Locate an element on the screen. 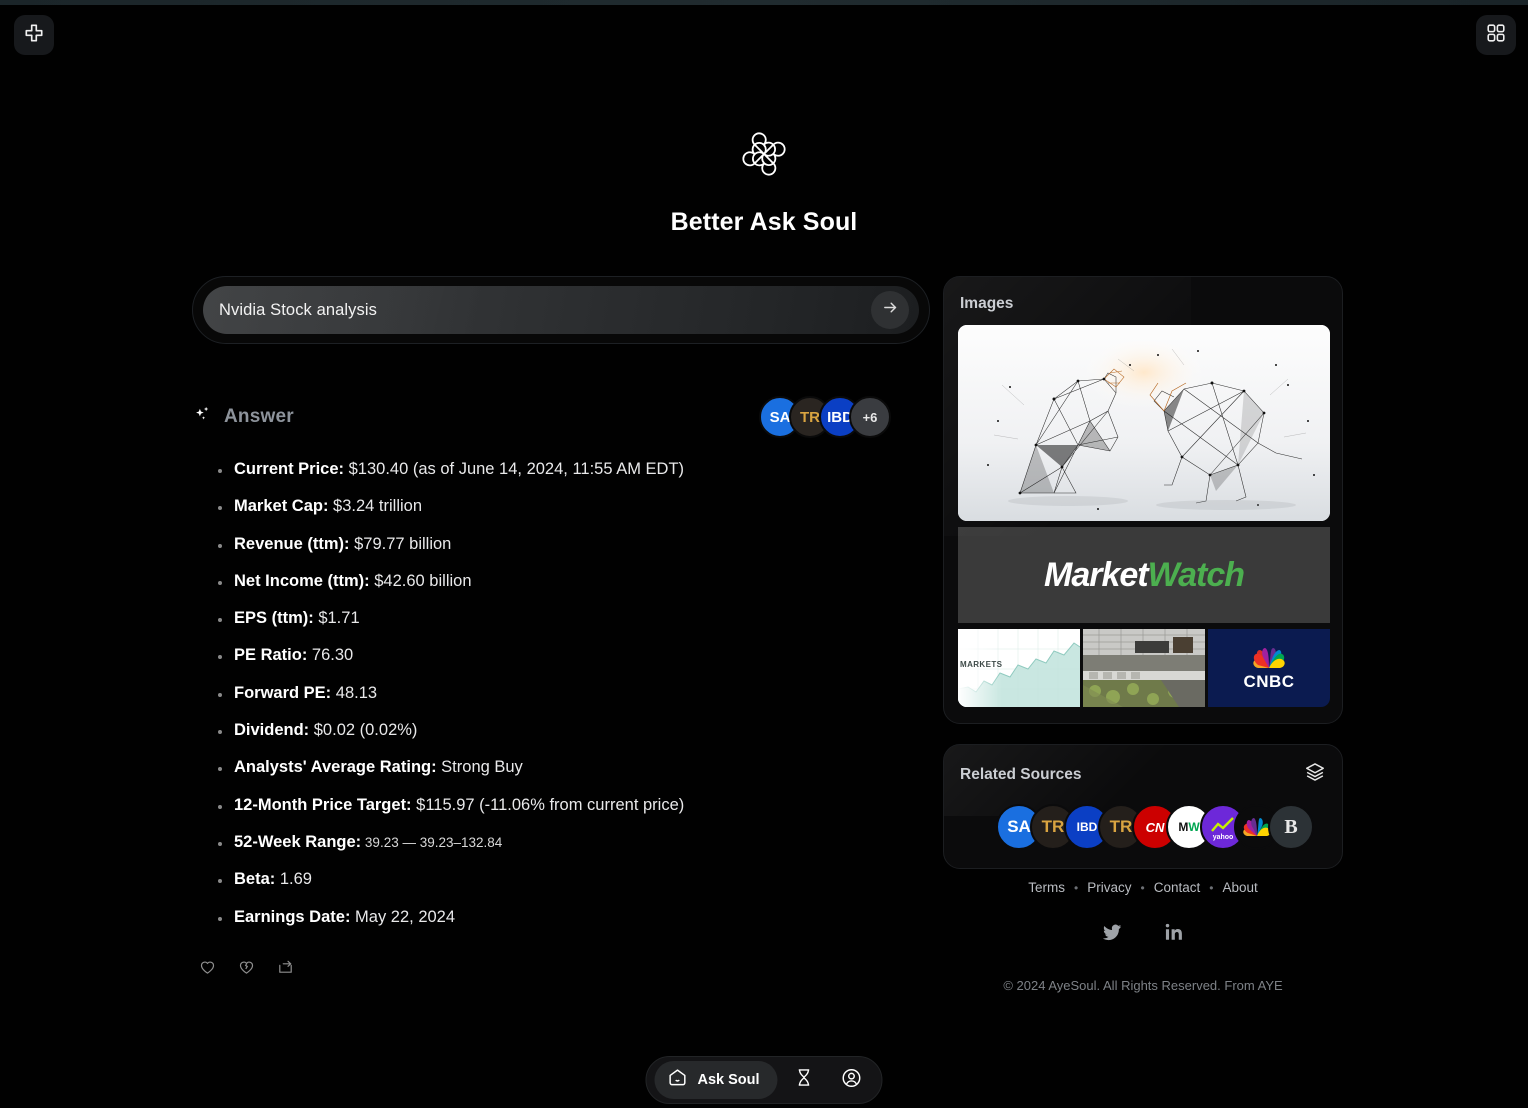 The height and width of the screenshot is (1108, 1528). answer-bullet-value: 39.23 — 39.23–132.84 is located at coordinates (432, 842).